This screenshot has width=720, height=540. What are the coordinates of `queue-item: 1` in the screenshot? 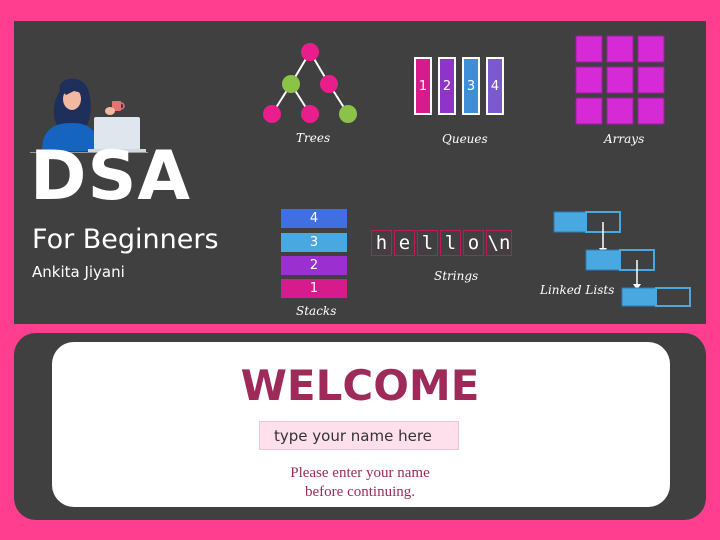 It's located at (423, 86).